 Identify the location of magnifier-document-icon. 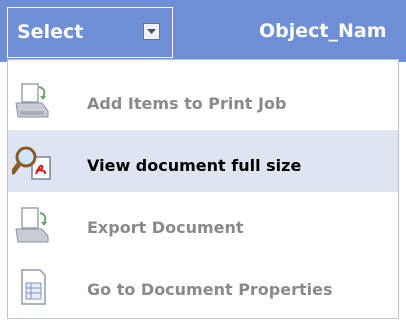
(31, 163).